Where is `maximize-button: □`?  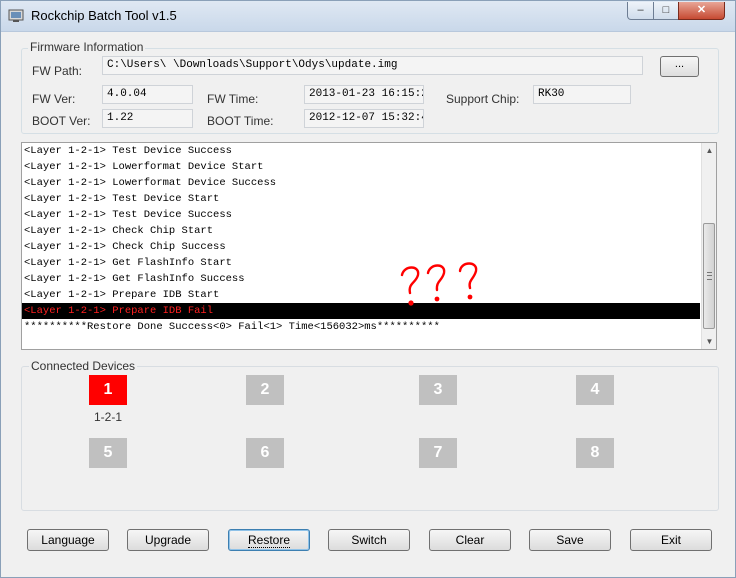
maximize-button: □ is located at coordinates (666, 11).